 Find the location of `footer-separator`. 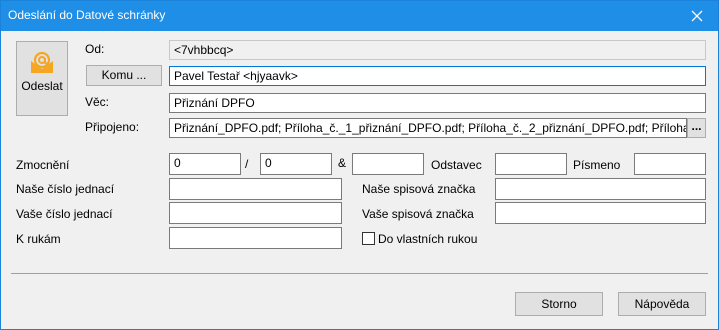

footer-separator is located at coordinates (359, 273).